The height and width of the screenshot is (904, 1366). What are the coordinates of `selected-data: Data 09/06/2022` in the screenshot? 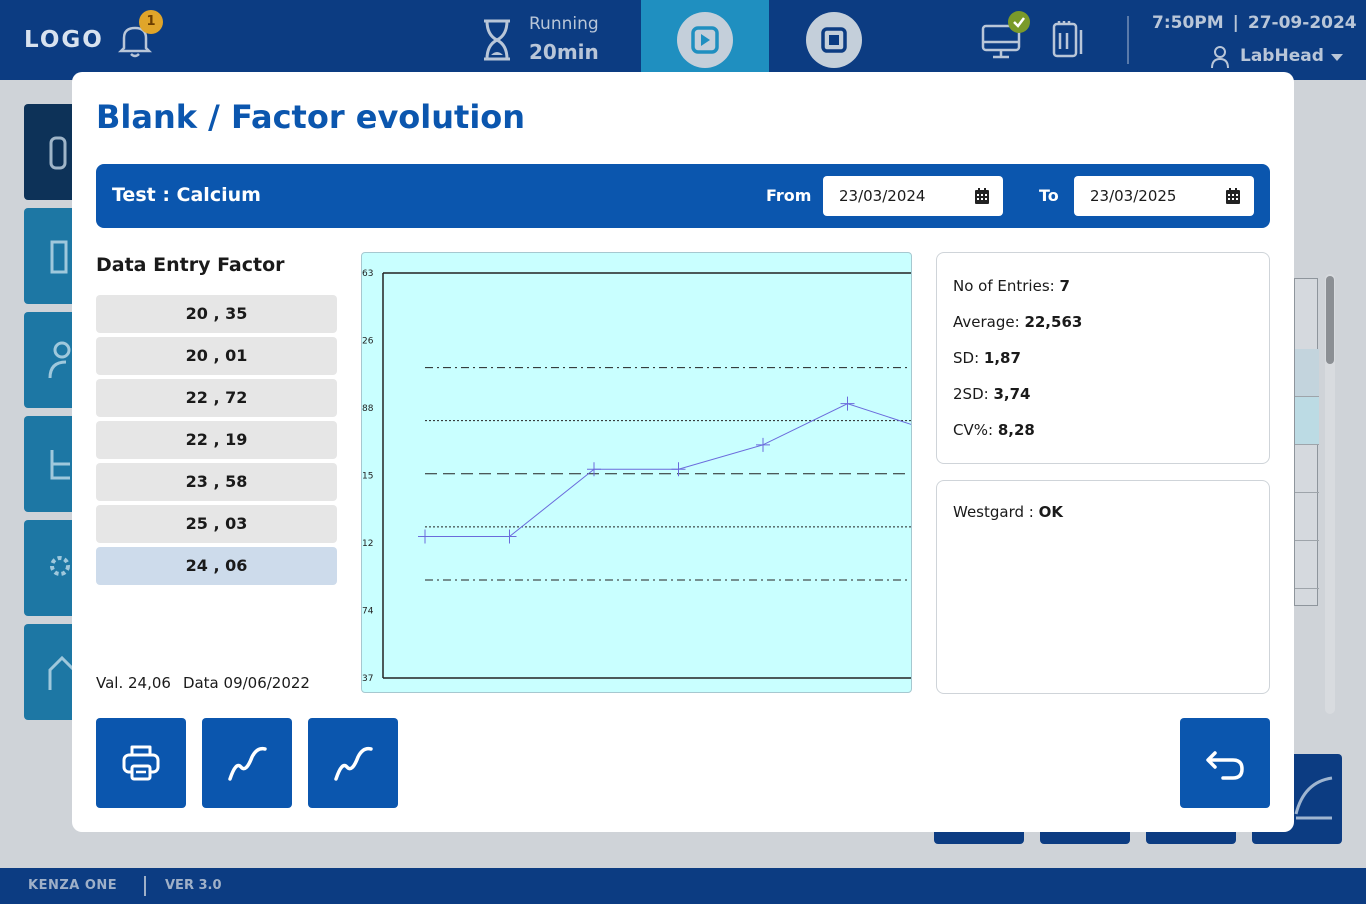 It's located at (246, 683).